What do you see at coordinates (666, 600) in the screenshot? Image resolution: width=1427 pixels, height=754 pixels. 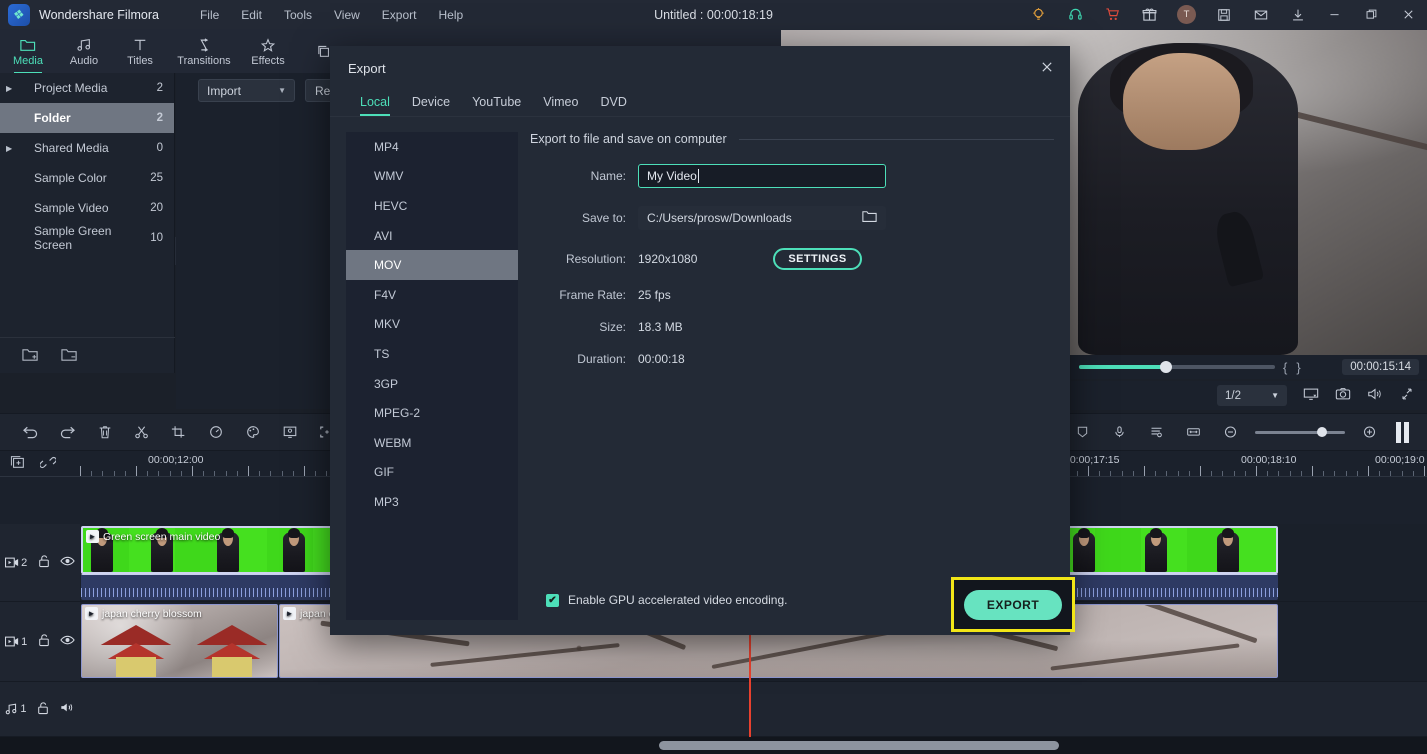 I see `gpu-checkbox-row: ✔ Enable GPU accelerated video encoding.` at bounding box center [666, 600].